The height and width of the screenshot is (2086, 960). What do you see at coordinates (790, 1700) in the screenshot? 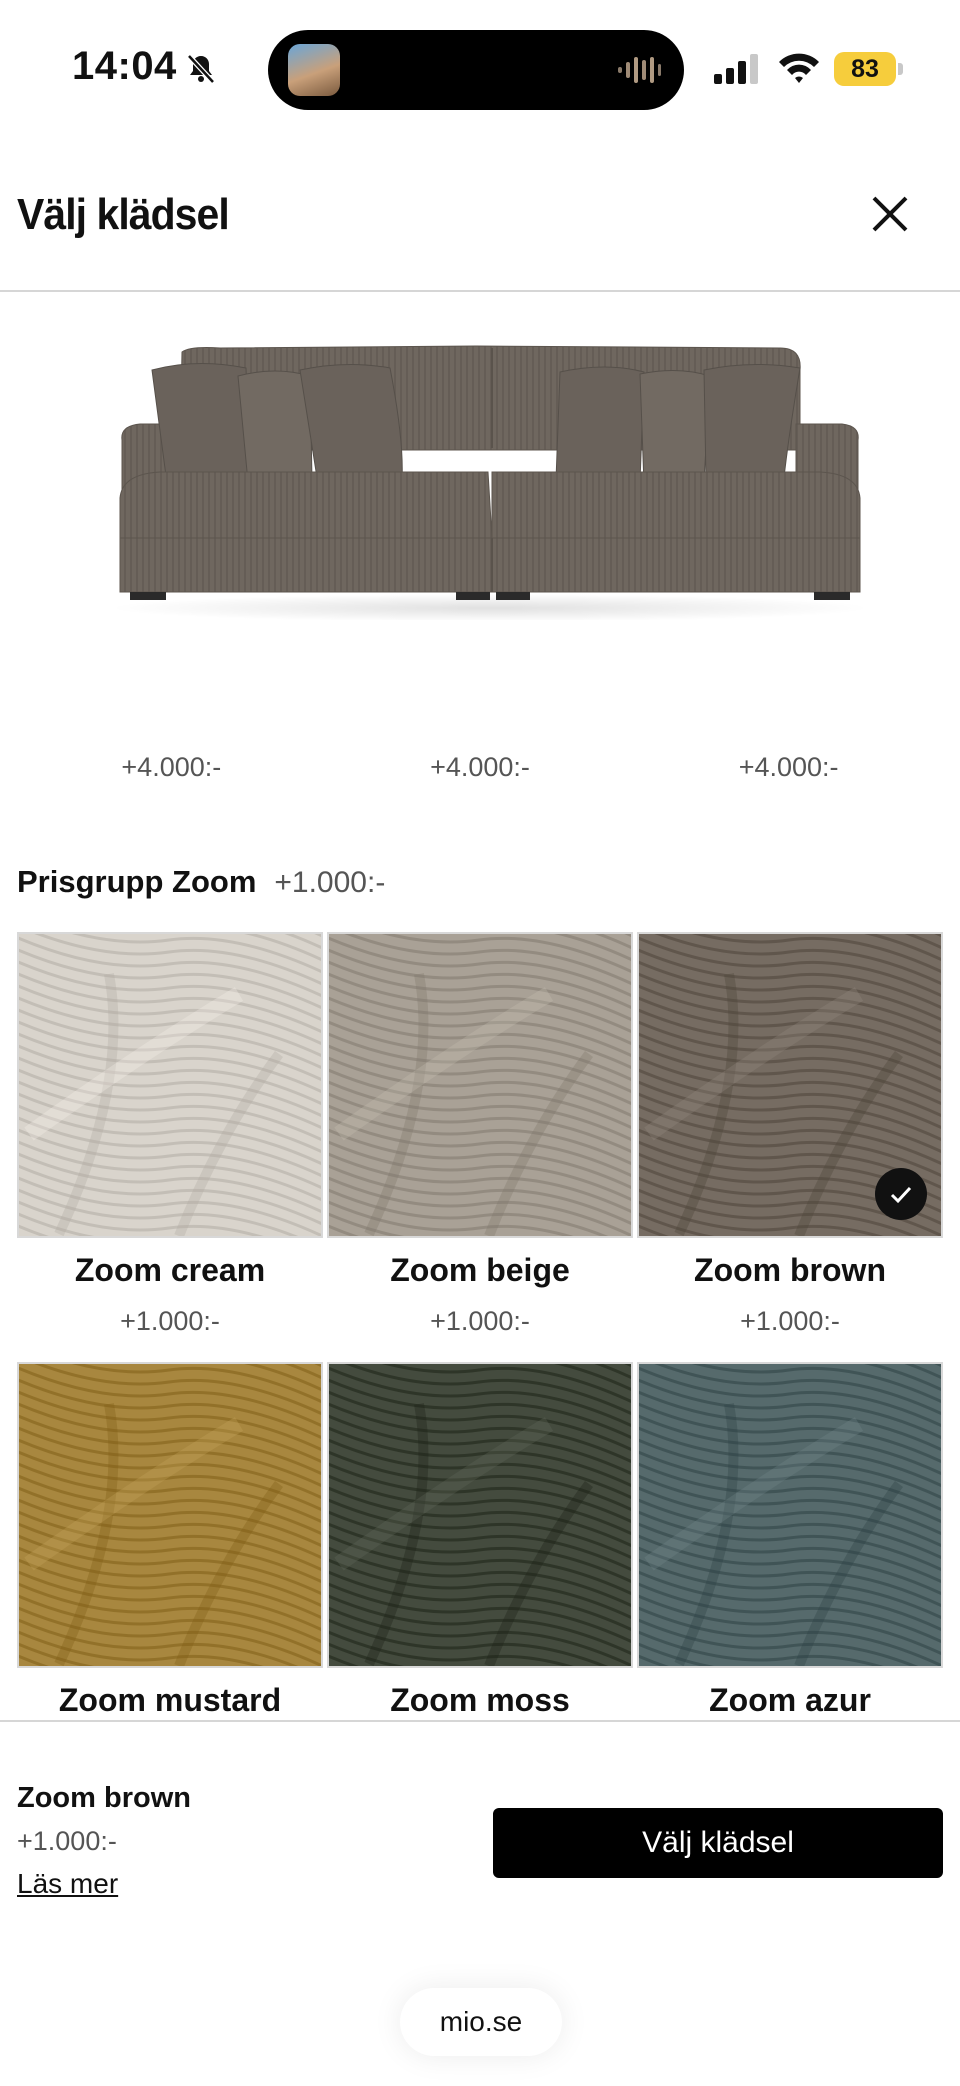
I see `fabric-name: Zoom azur` at bounding box center [790, 1700].